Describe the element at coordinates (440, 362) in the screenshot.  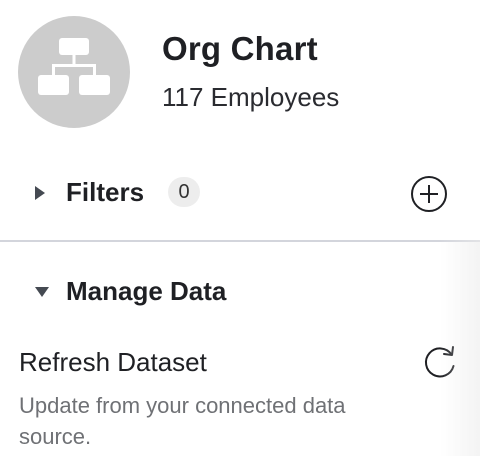
I see `refresh-icon` at that location.